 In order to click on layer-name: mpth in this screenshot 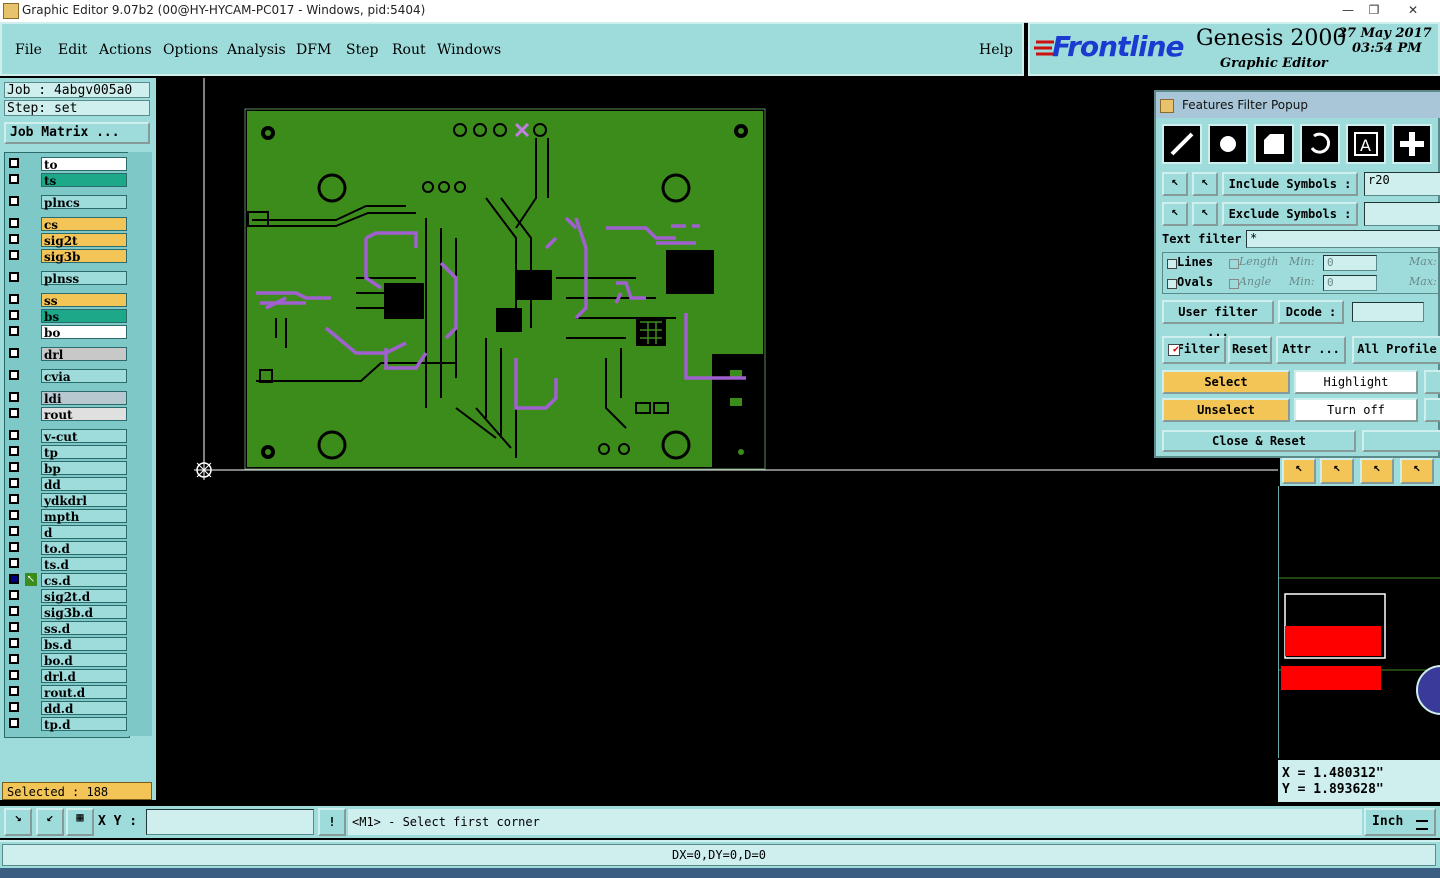, I will do `click(84, 516)`.